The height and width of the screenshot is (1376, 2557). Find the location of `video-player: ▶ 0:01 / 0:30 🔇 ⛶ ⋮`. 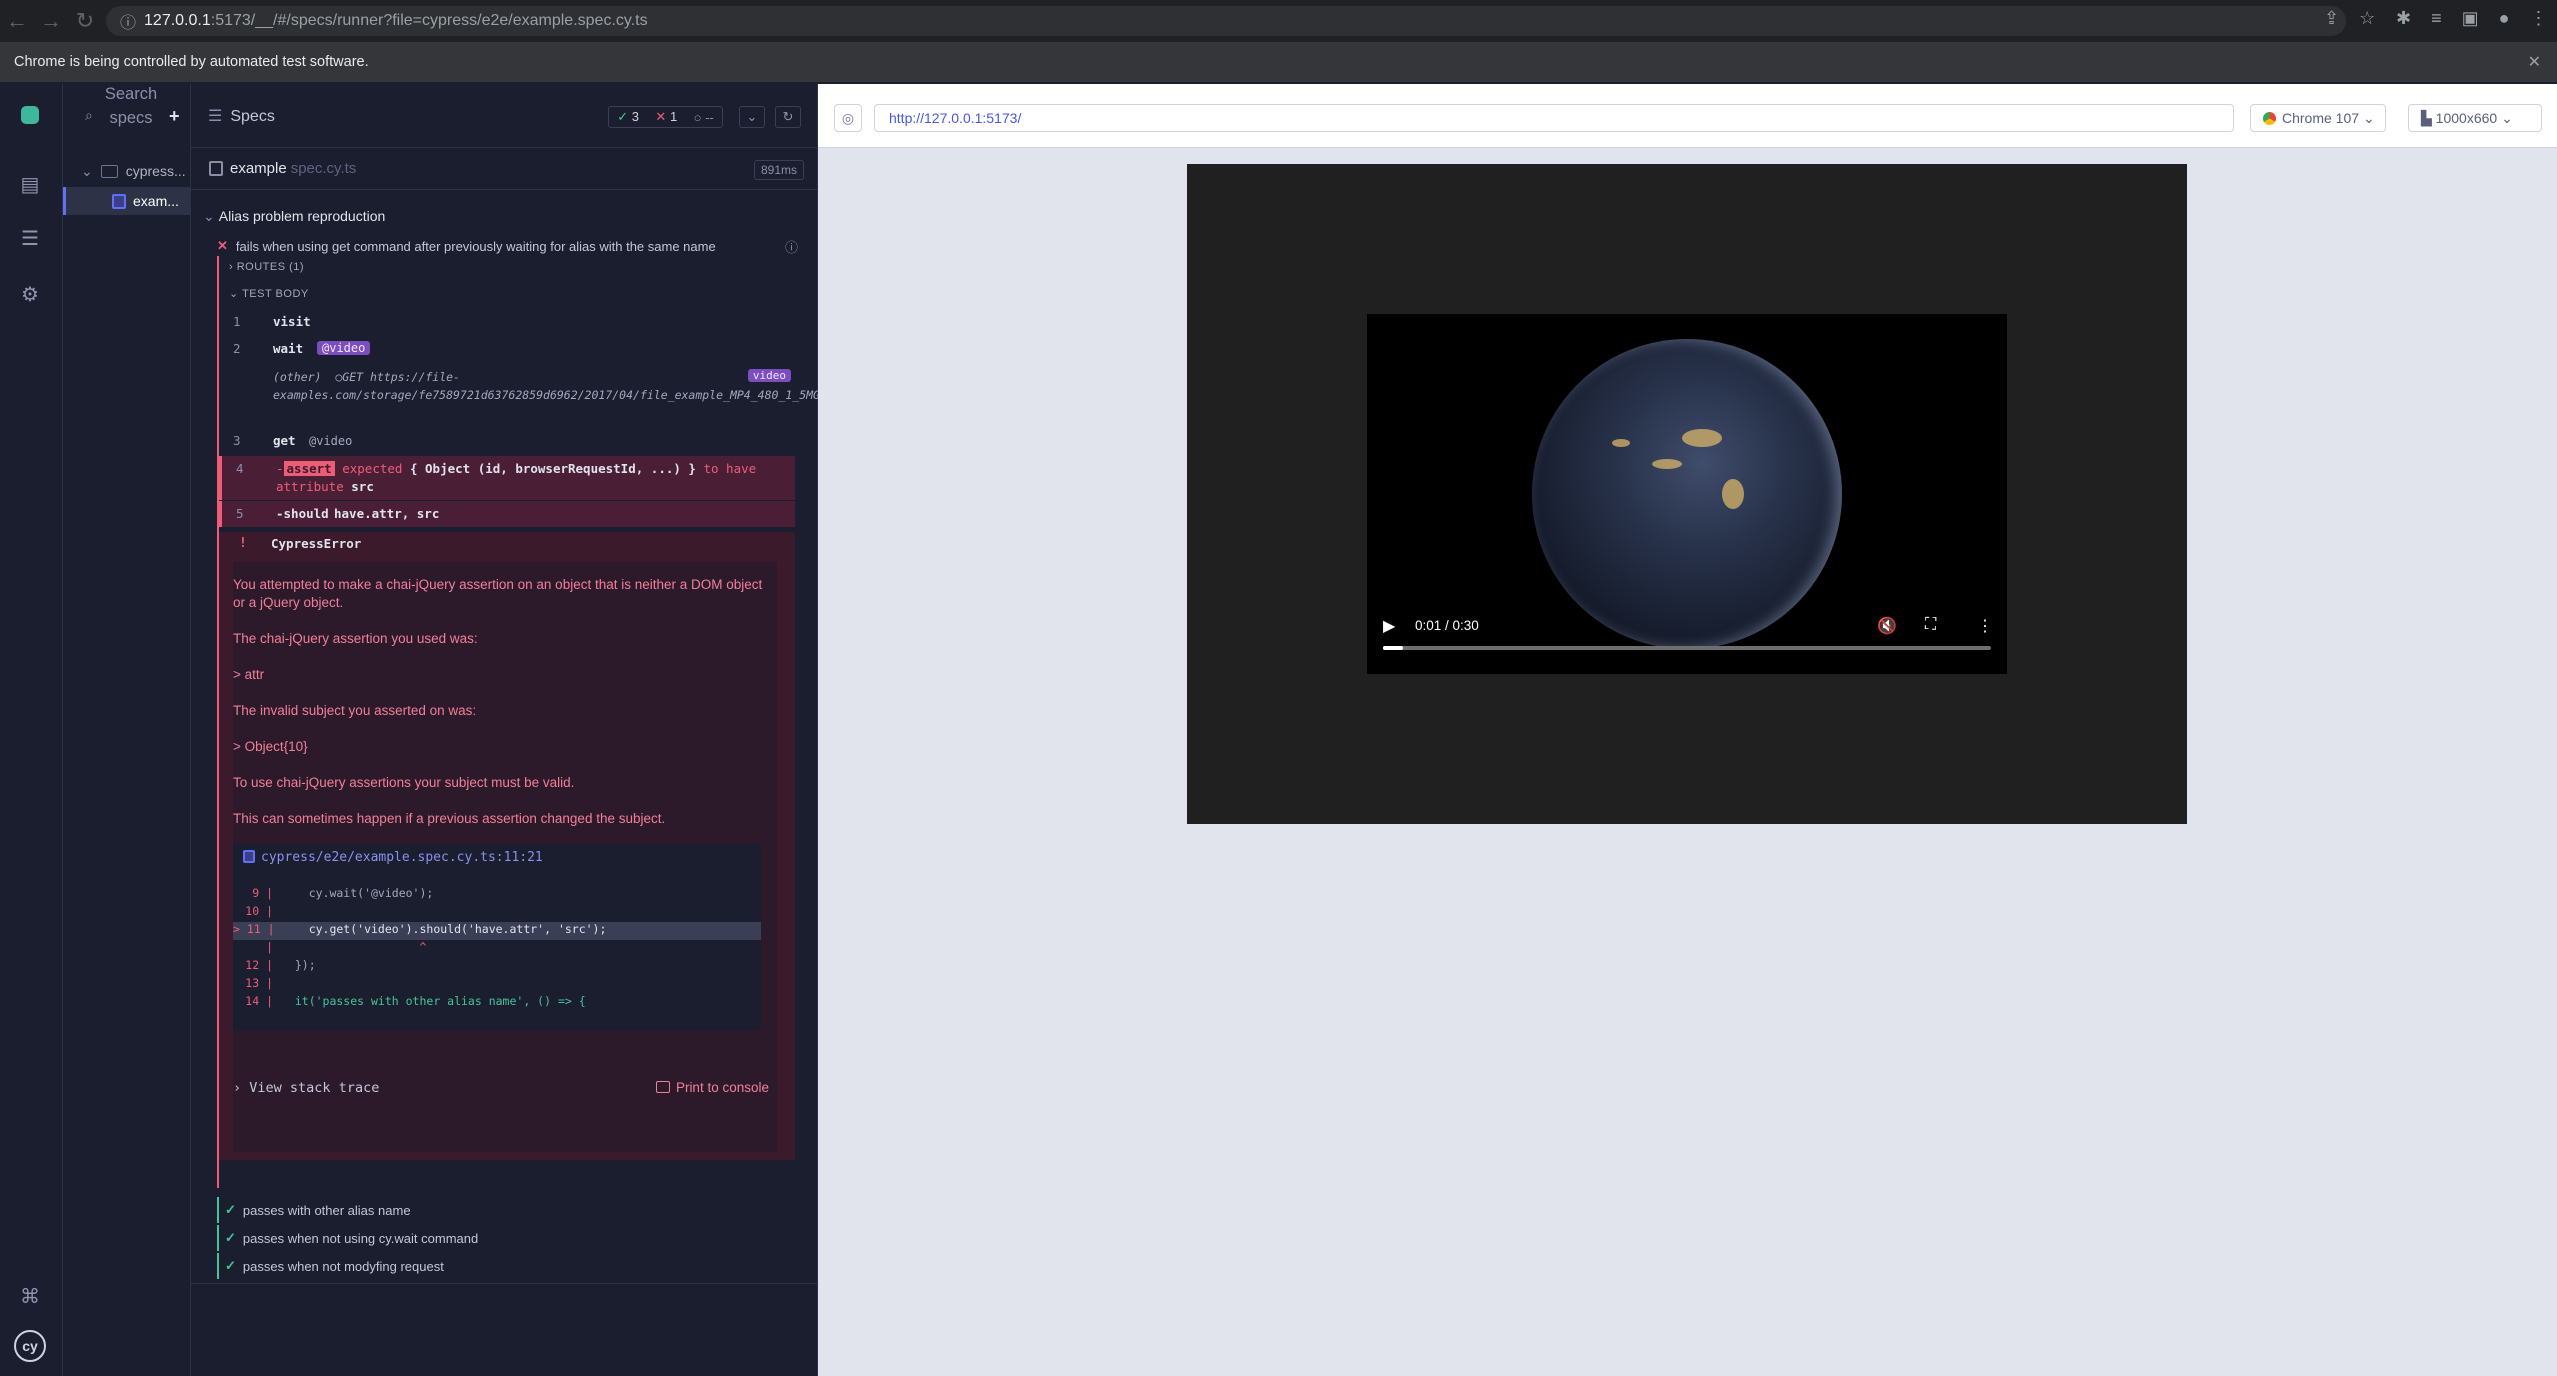

video-player: ▶ 0:01 / 0:30 🔇 ⛶ ⋮ is located at coordinates (1687, 494).